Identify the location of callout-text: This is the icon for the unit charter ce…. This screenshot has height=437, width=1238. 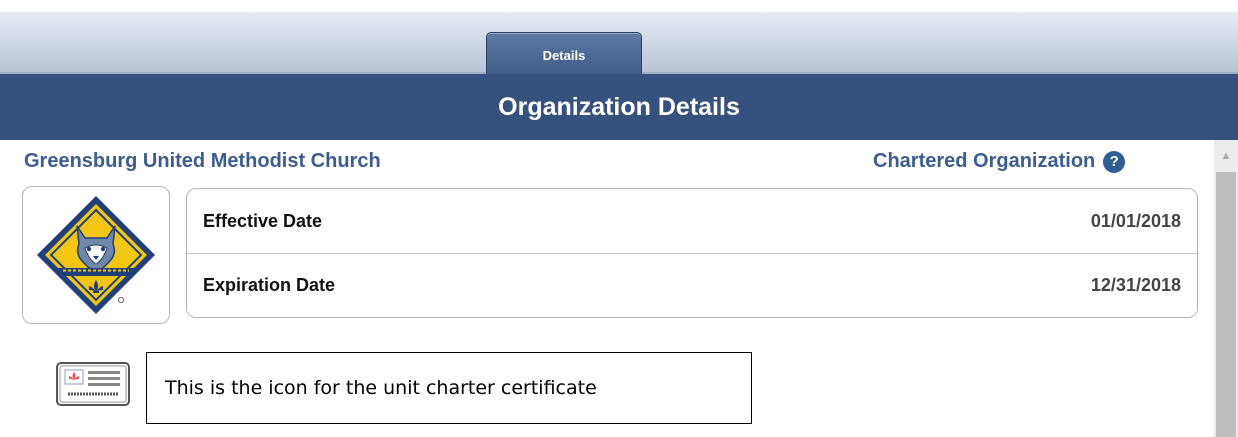
(381, 388).